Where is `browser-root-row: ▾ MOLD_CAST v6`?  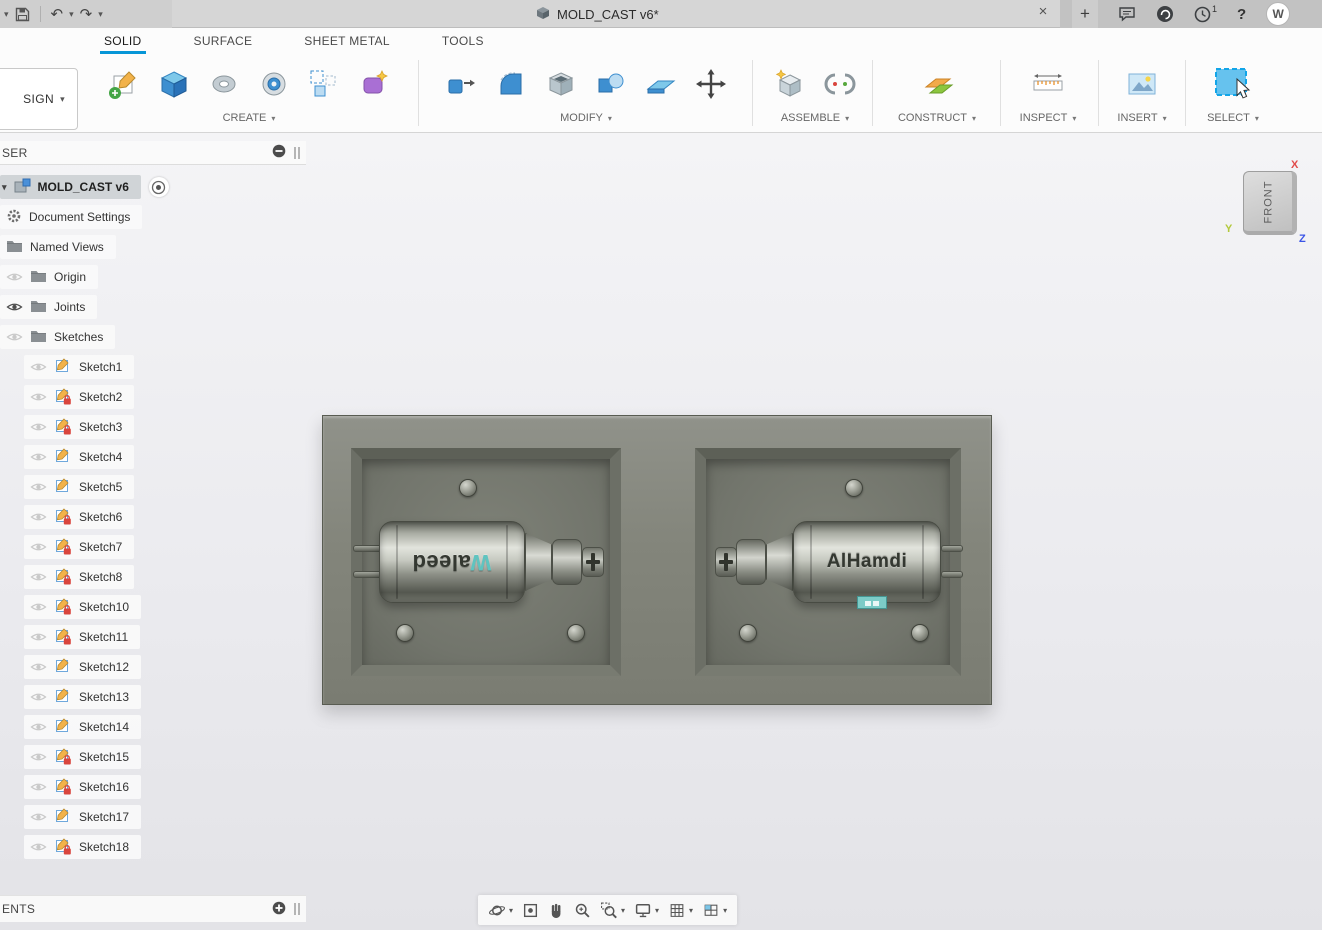
browser-root-row: ▾ MOLD_CAST v6 is located at coordinates (70, 187).